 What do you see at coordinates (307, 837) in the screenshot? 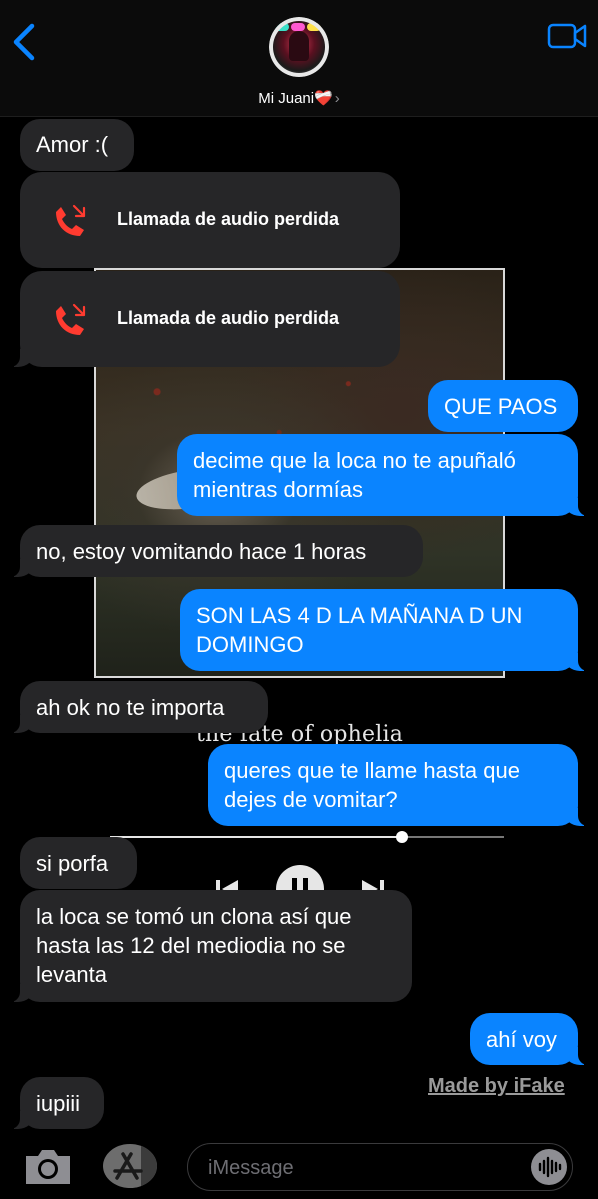
I see `playback-progress-bar` at bounding box center [307, 837].